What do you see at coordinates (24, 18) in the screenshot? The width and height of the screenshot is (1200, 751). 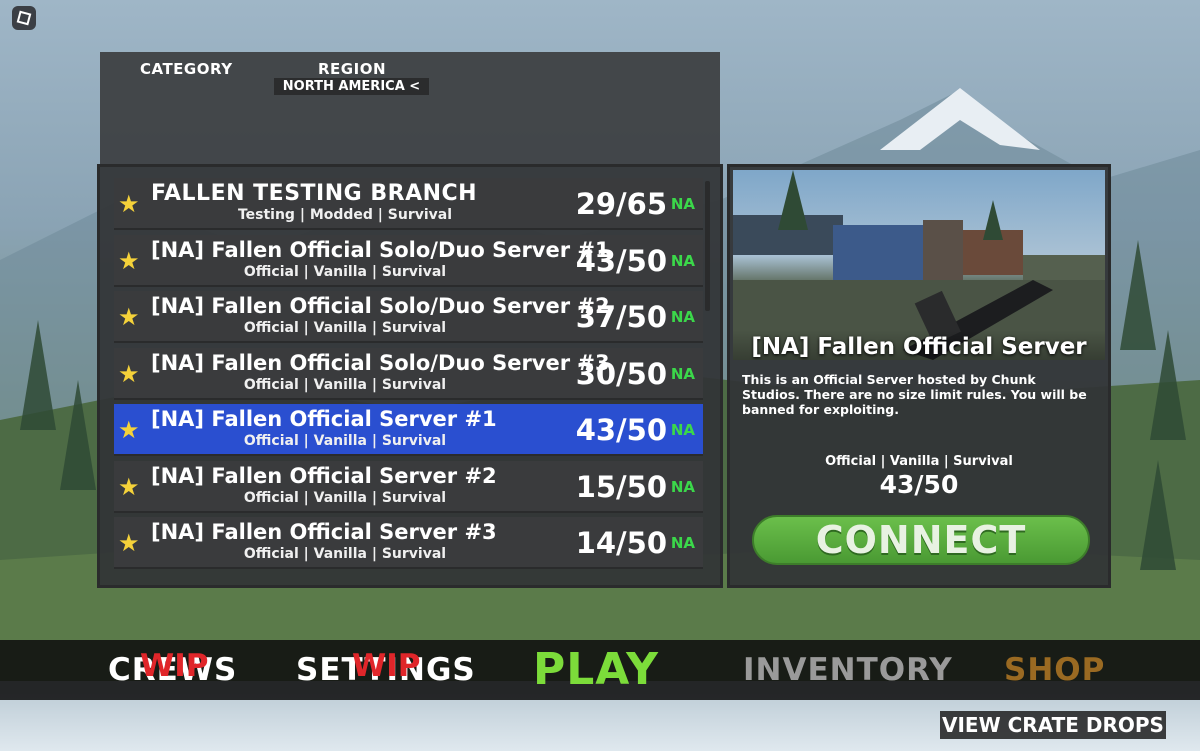 I see `roblox-menu-icon` at bounding box center [24, 18].